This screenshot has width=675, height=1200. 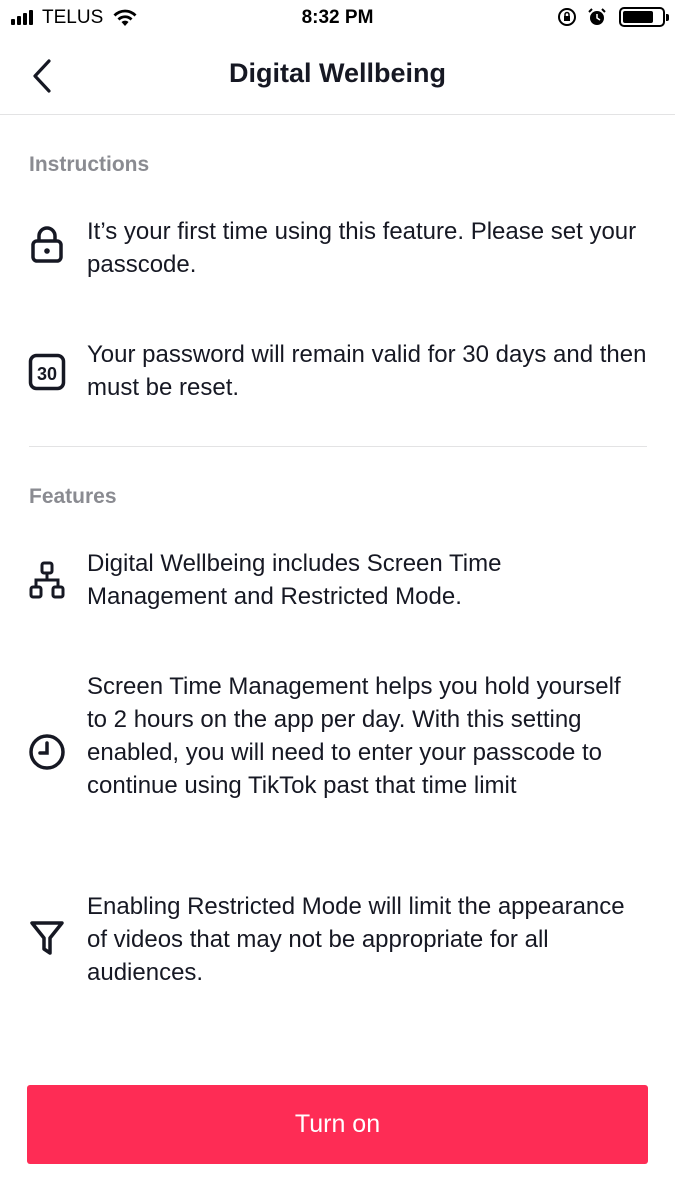 I want to click on turn-on-button: Turn on, so click(x=337, y=1124).